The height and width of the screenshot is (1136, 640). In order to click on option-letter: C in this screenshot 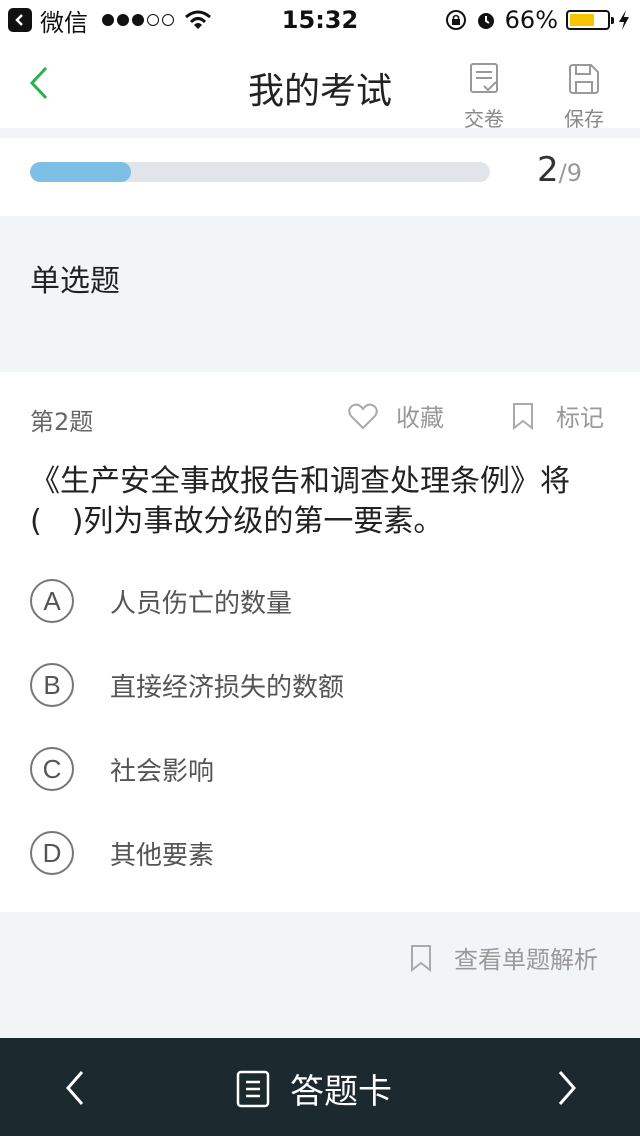, I will do `click(52, 769)`.